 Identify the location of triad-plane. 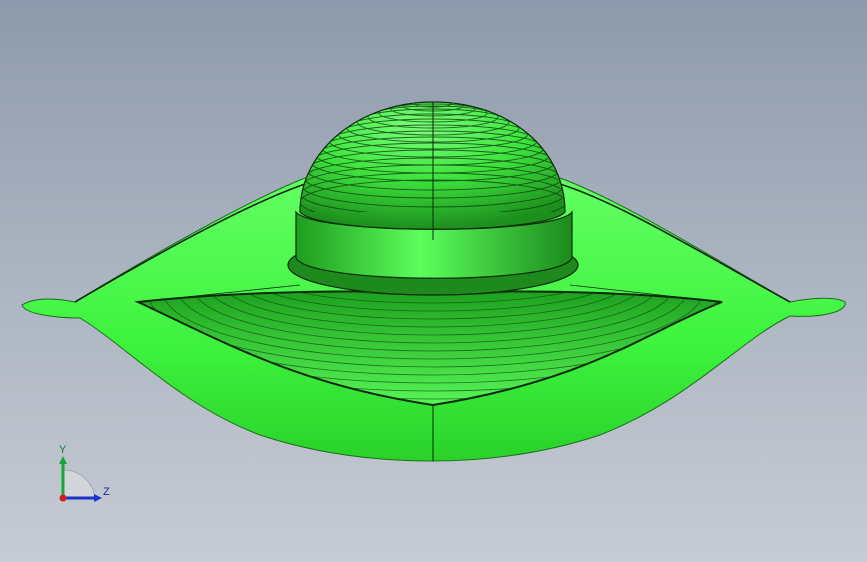
(79, 484).